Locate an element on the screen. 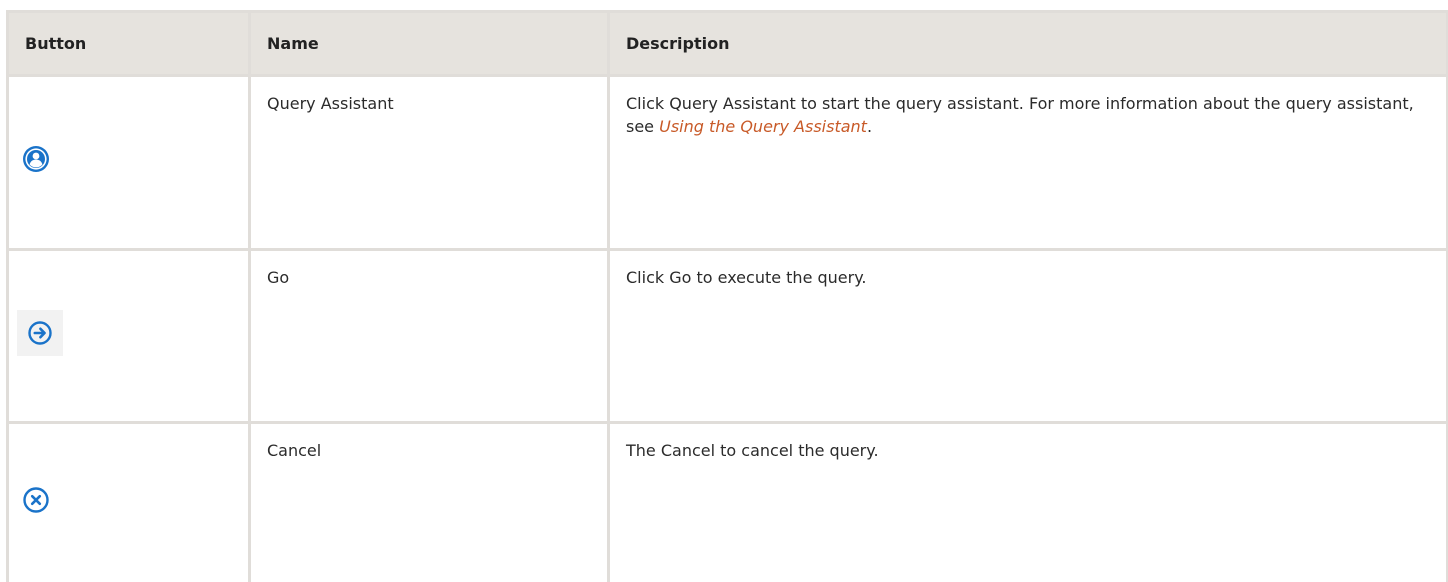 The image size is (1448, 582). name-cell: Cancel is located at coordinates (429, 501).